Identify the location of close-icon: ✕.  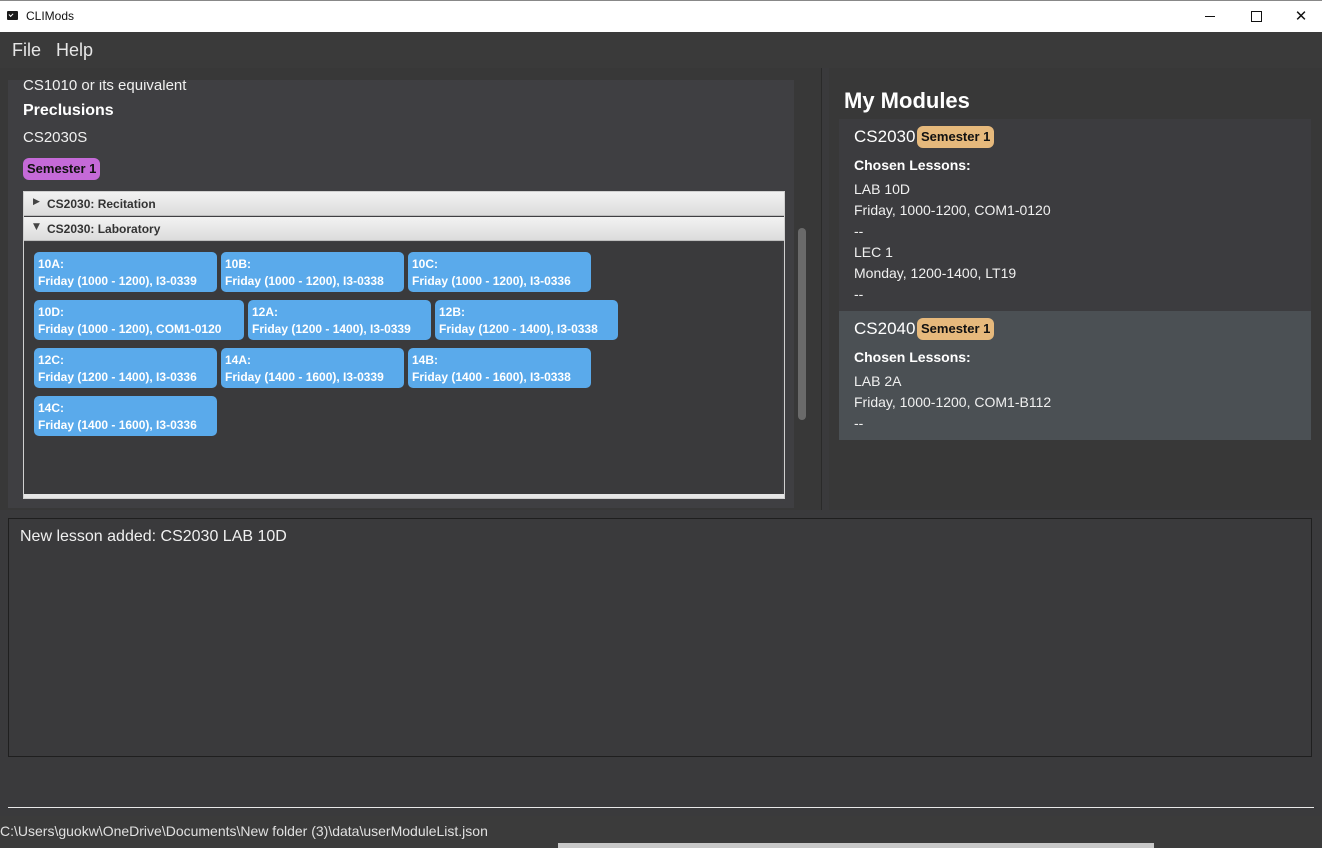
(1301, 16).